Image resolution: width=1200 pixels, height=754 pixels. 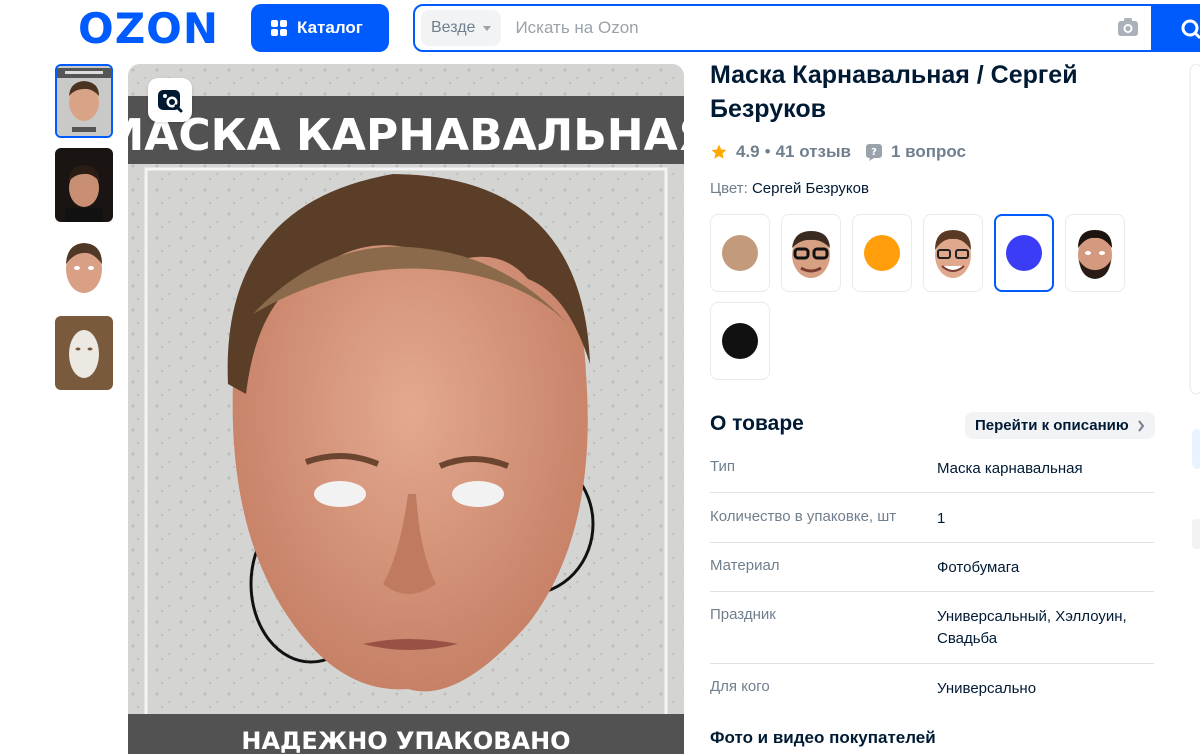 I want to click on search-icon, so click(x=1190, y=29).